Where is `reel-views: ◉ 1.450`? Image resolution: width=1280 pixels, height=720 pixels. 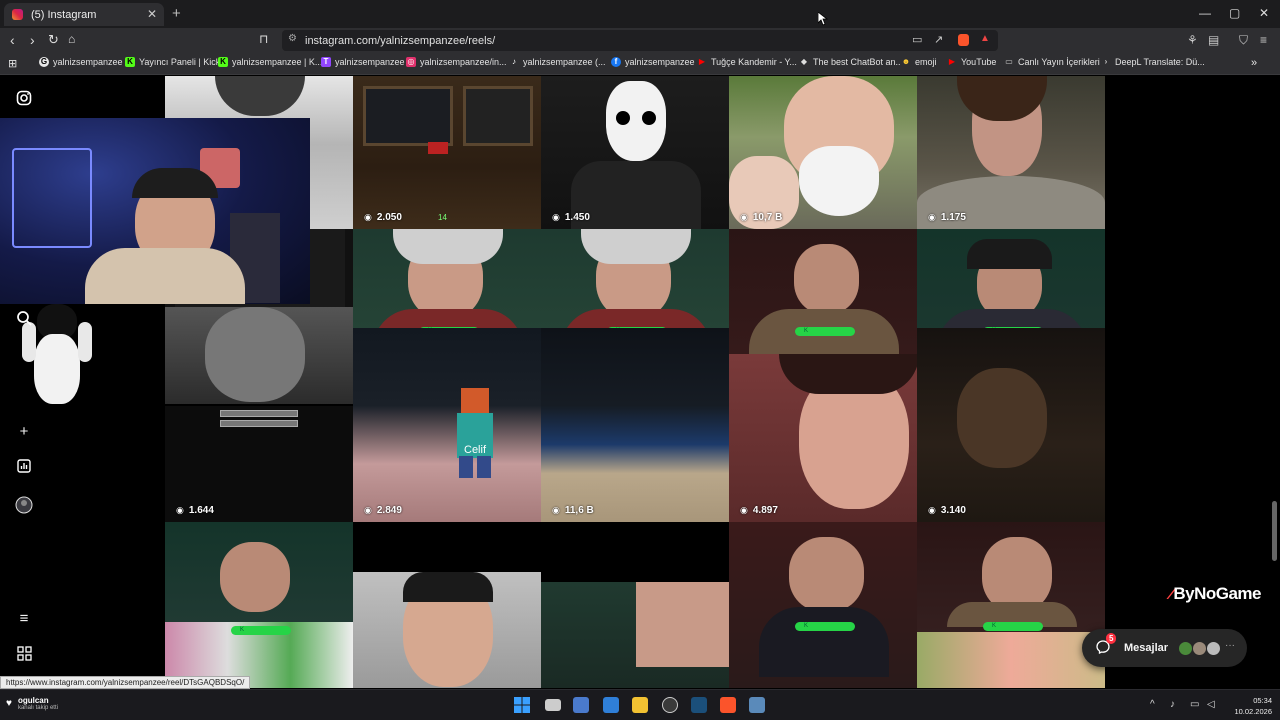
reel-views: ◉ 1.450 is located at coordinates (571, 217).